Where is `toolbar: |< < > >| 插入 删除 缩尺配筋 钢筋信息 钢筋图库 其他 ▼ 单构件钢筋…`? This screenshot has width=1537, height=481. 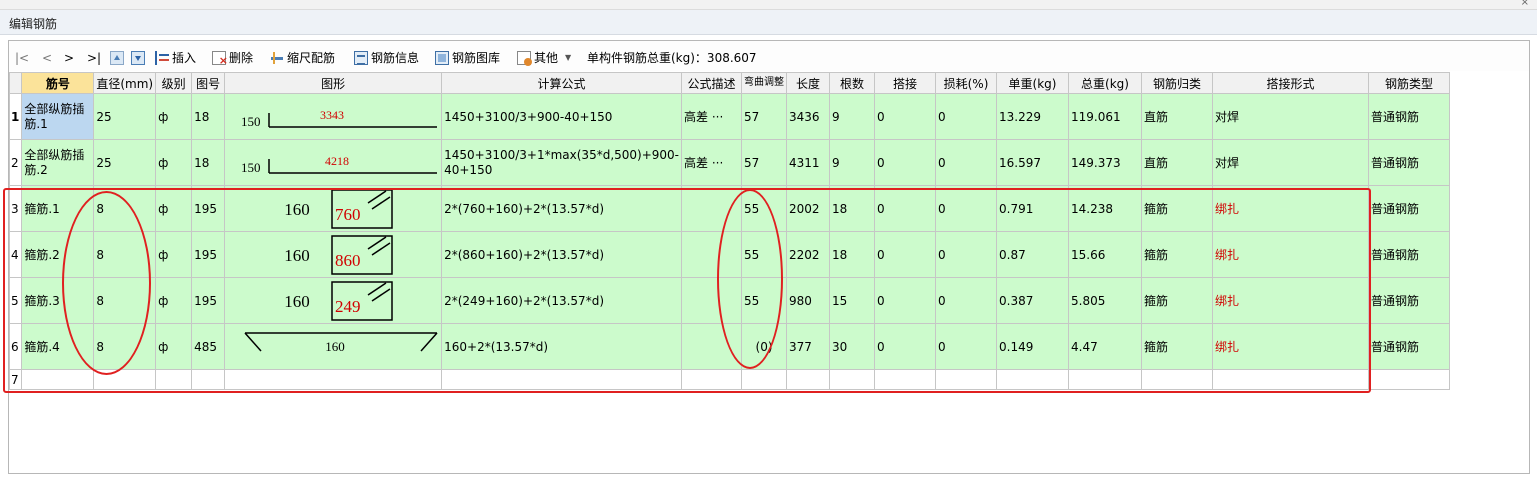
toolbar: |< < > >| 插入 删除 缩尺配筋 钢筋信息 钢筋图库 其他 ▼ 单构件钢筋… is located at coordinates (769, 56).